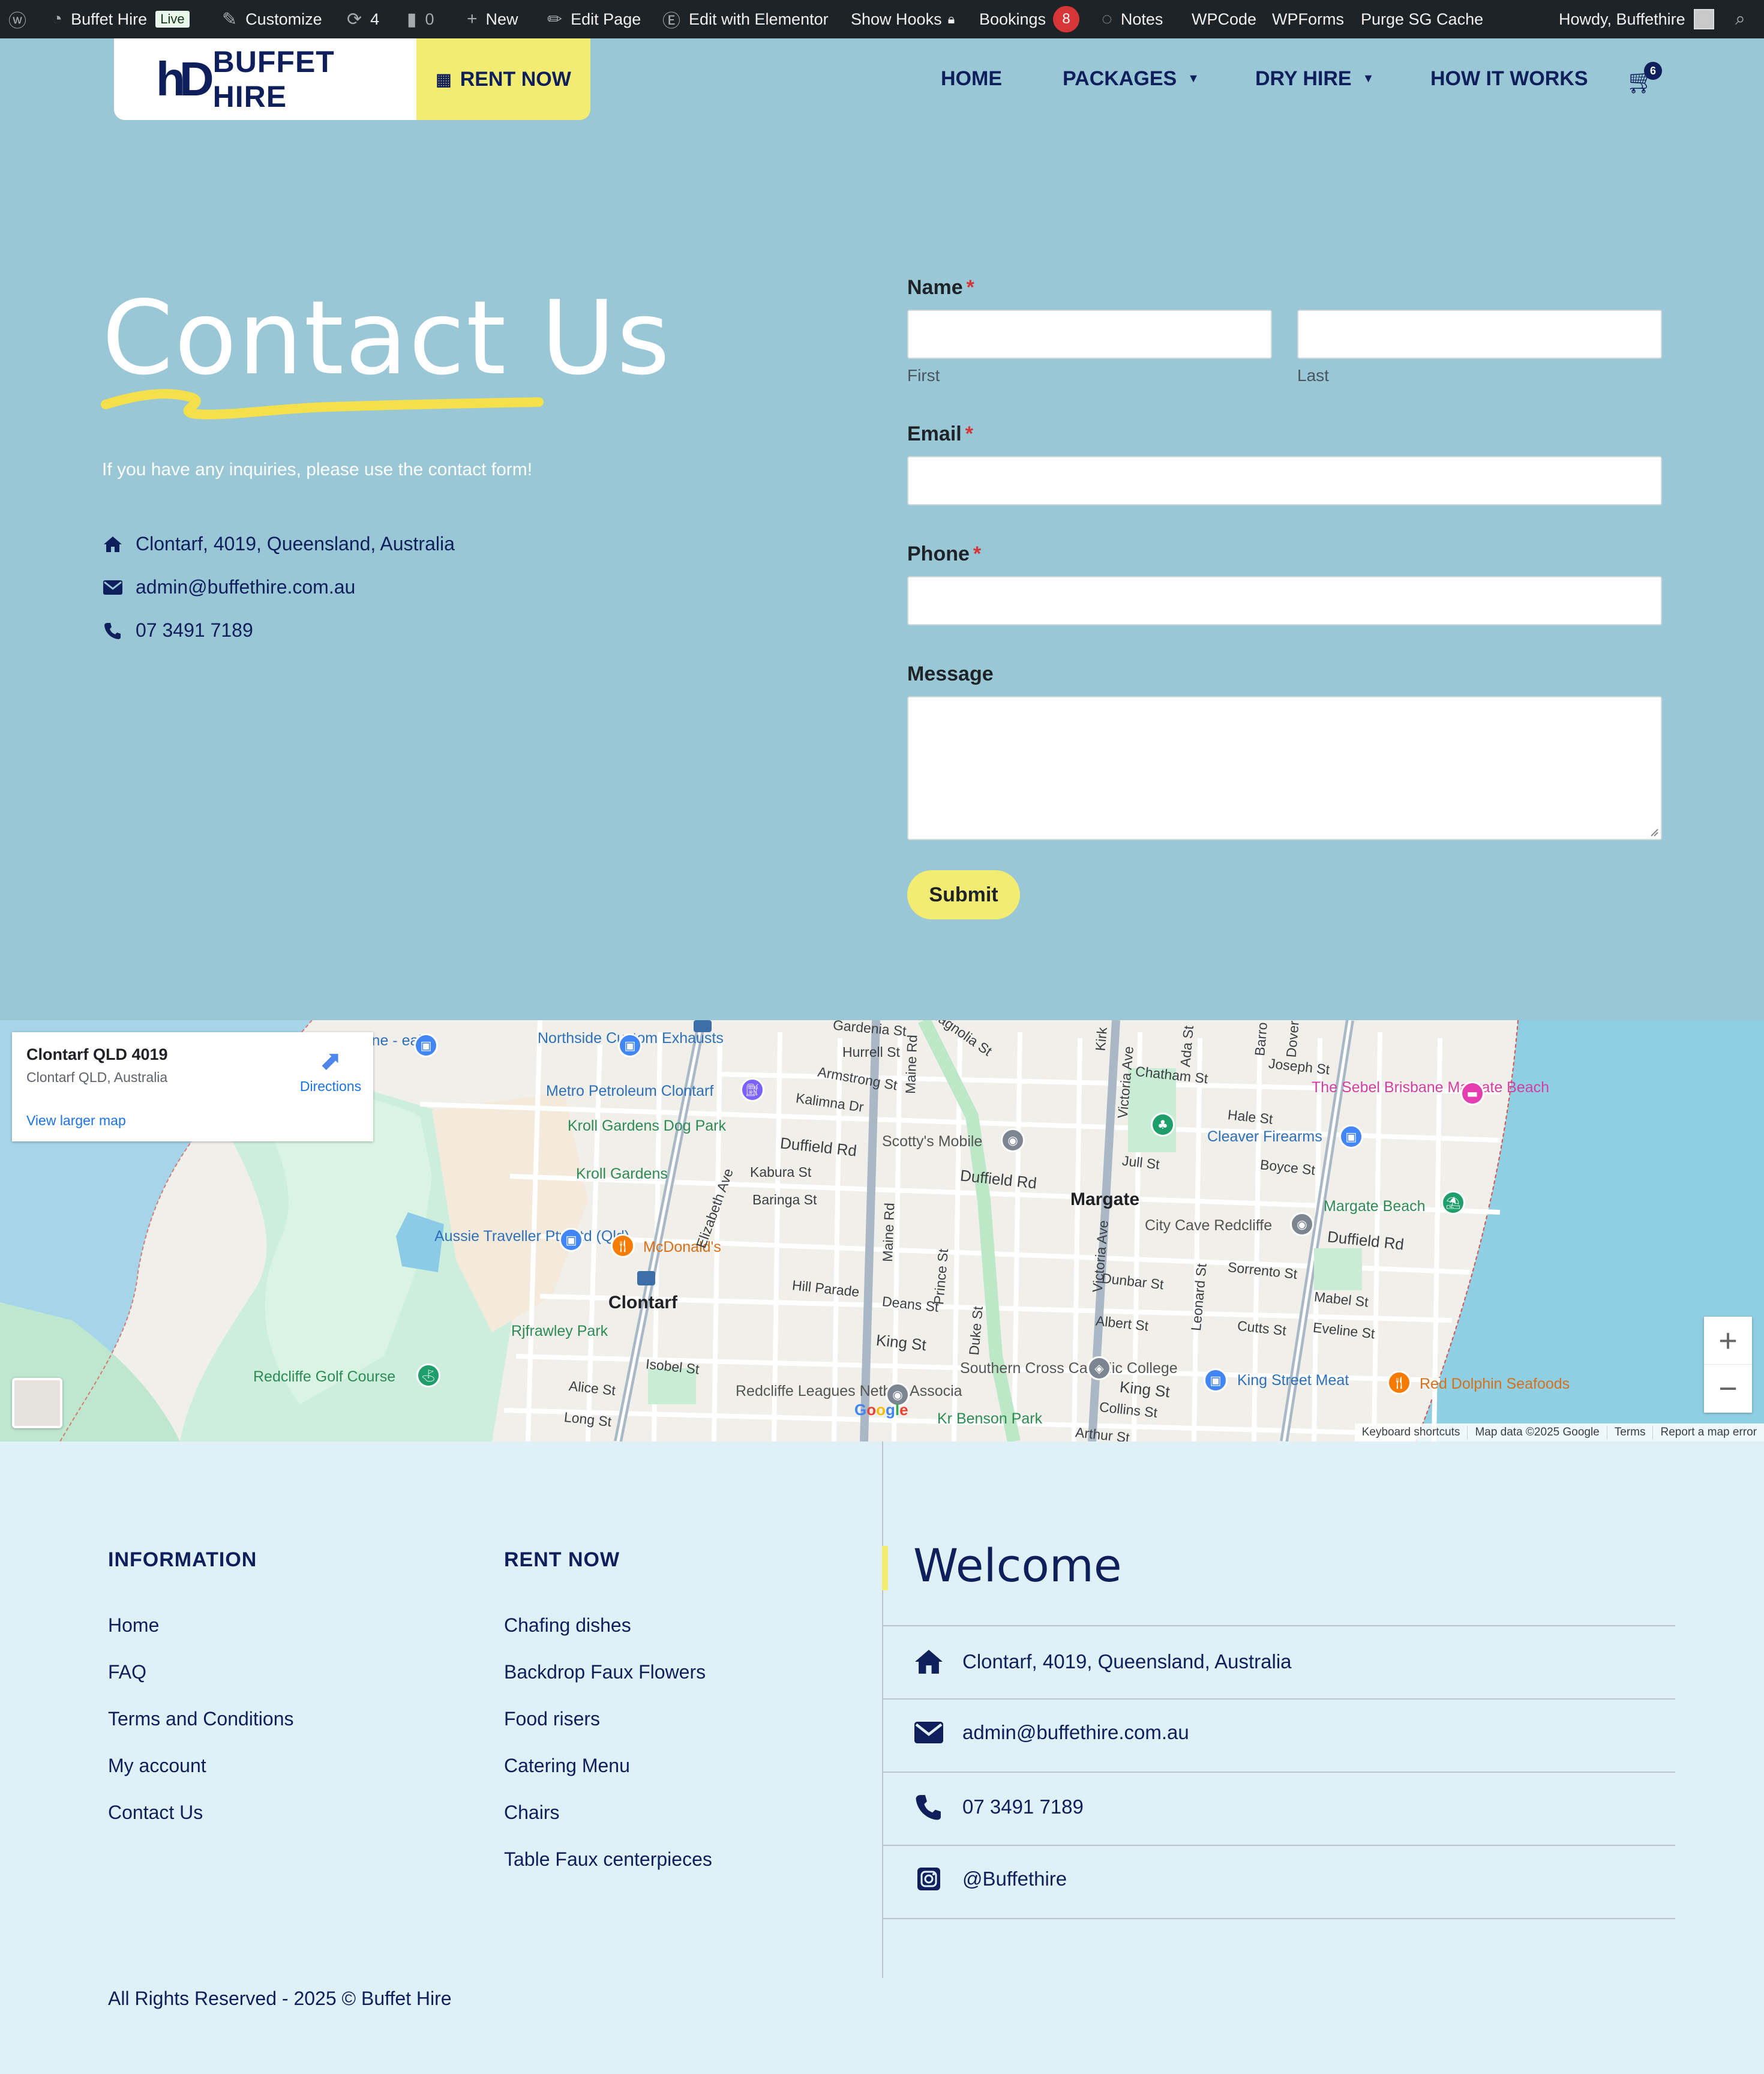  What do you see at coordinates (989, 1879) in the screenshot?
I see `footer-instagram: @Buffethire` at bounding box center [989, 1879].